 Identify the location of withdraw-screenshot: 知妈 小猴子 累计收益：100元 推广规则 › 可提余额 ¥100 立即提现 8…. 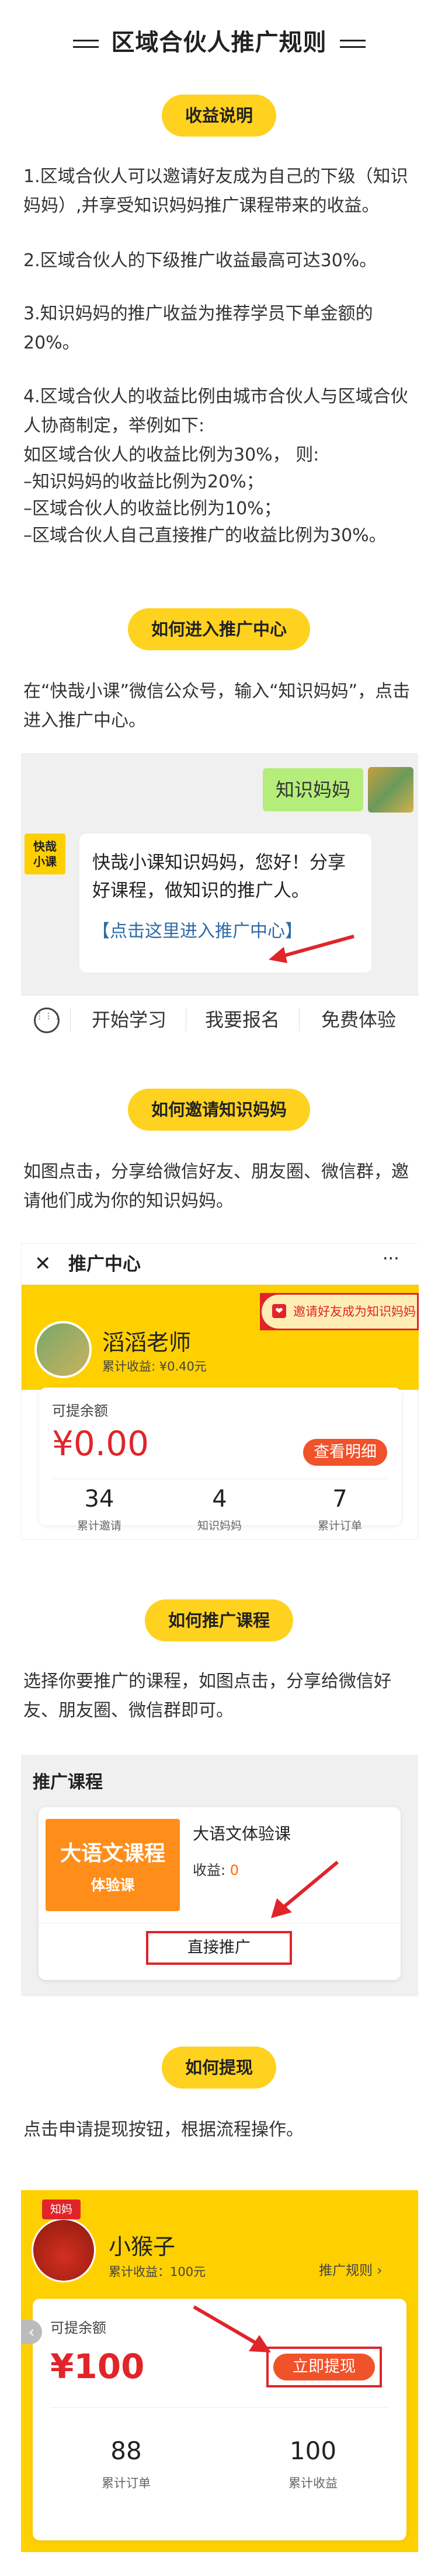
(219, 2371).